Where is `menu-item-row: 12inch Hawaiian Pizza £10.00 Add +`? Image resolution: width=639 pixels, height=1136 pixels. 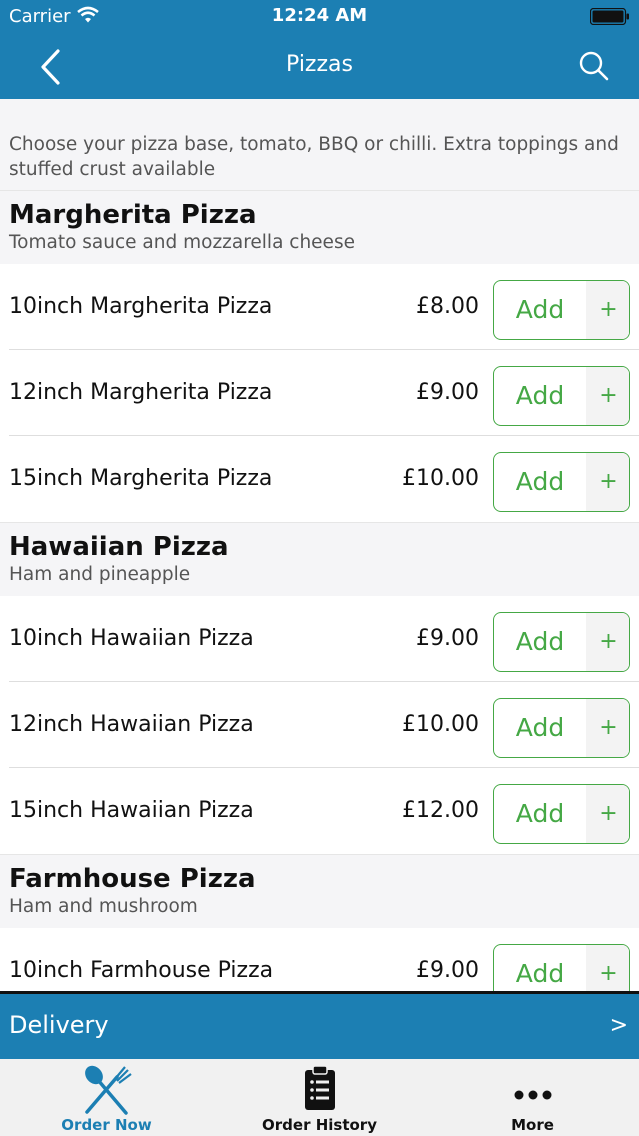 menu-item-row: 12inch Hawaiian Pizza £10.00 Add + is located at coordinates (319, 725).